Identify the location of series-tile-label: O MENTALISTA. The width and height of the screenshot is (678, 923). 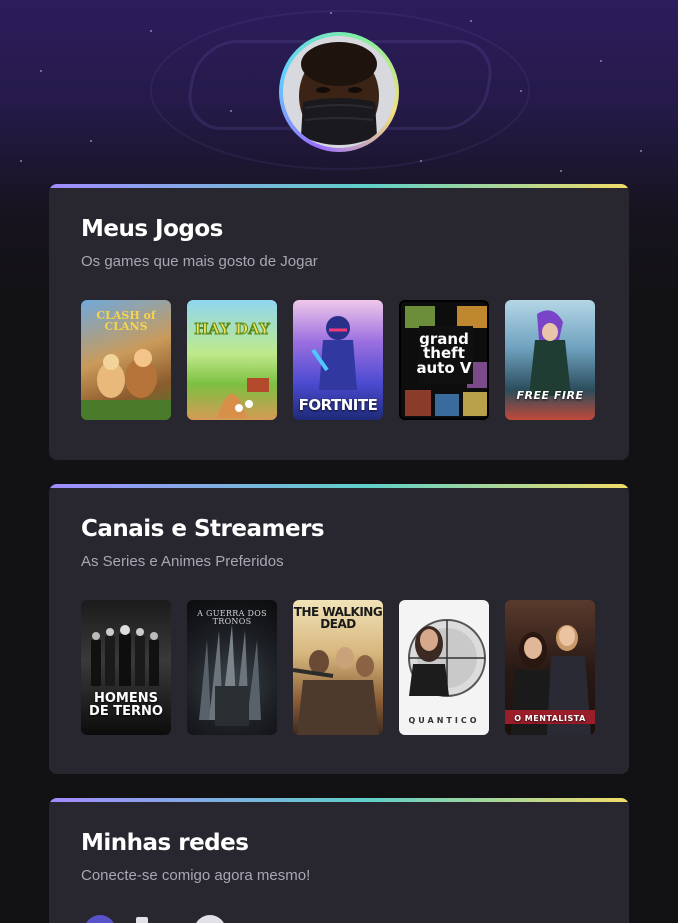
(550, 718).